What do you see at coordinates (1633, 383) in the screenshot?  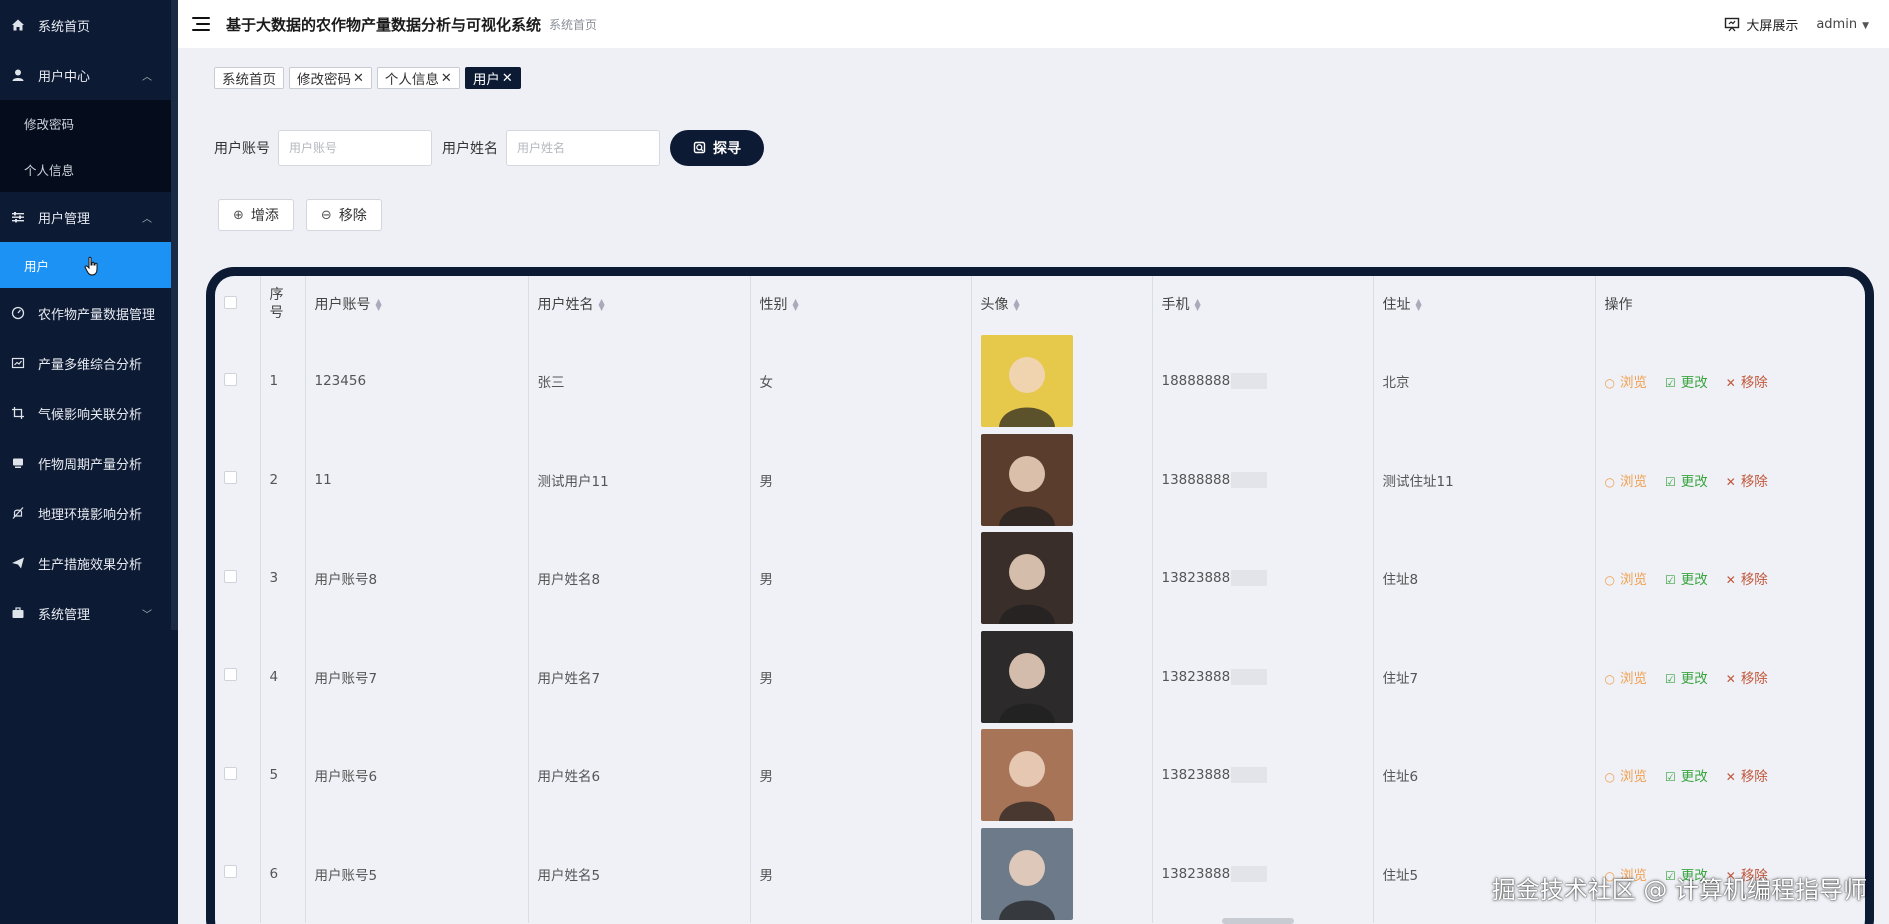 I see `view-label: 浏览` at bounding box center [1633, 383].